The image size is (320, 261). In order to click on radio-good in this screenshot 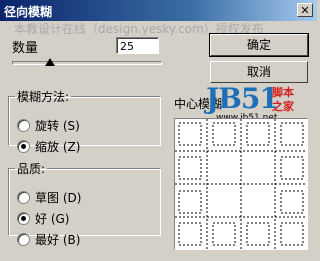, I will do `click(23, 218)`.